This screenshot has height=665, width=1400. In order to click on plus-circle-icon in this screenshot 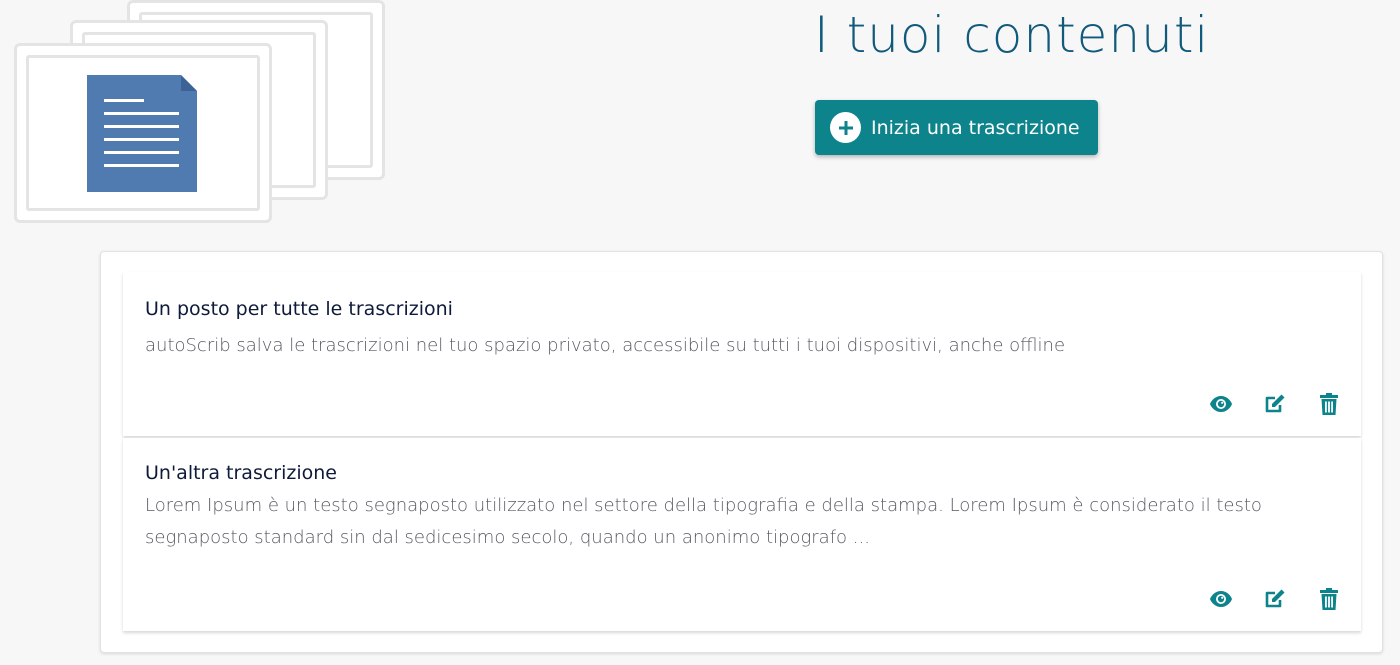, I will do `click(845, 127)`.